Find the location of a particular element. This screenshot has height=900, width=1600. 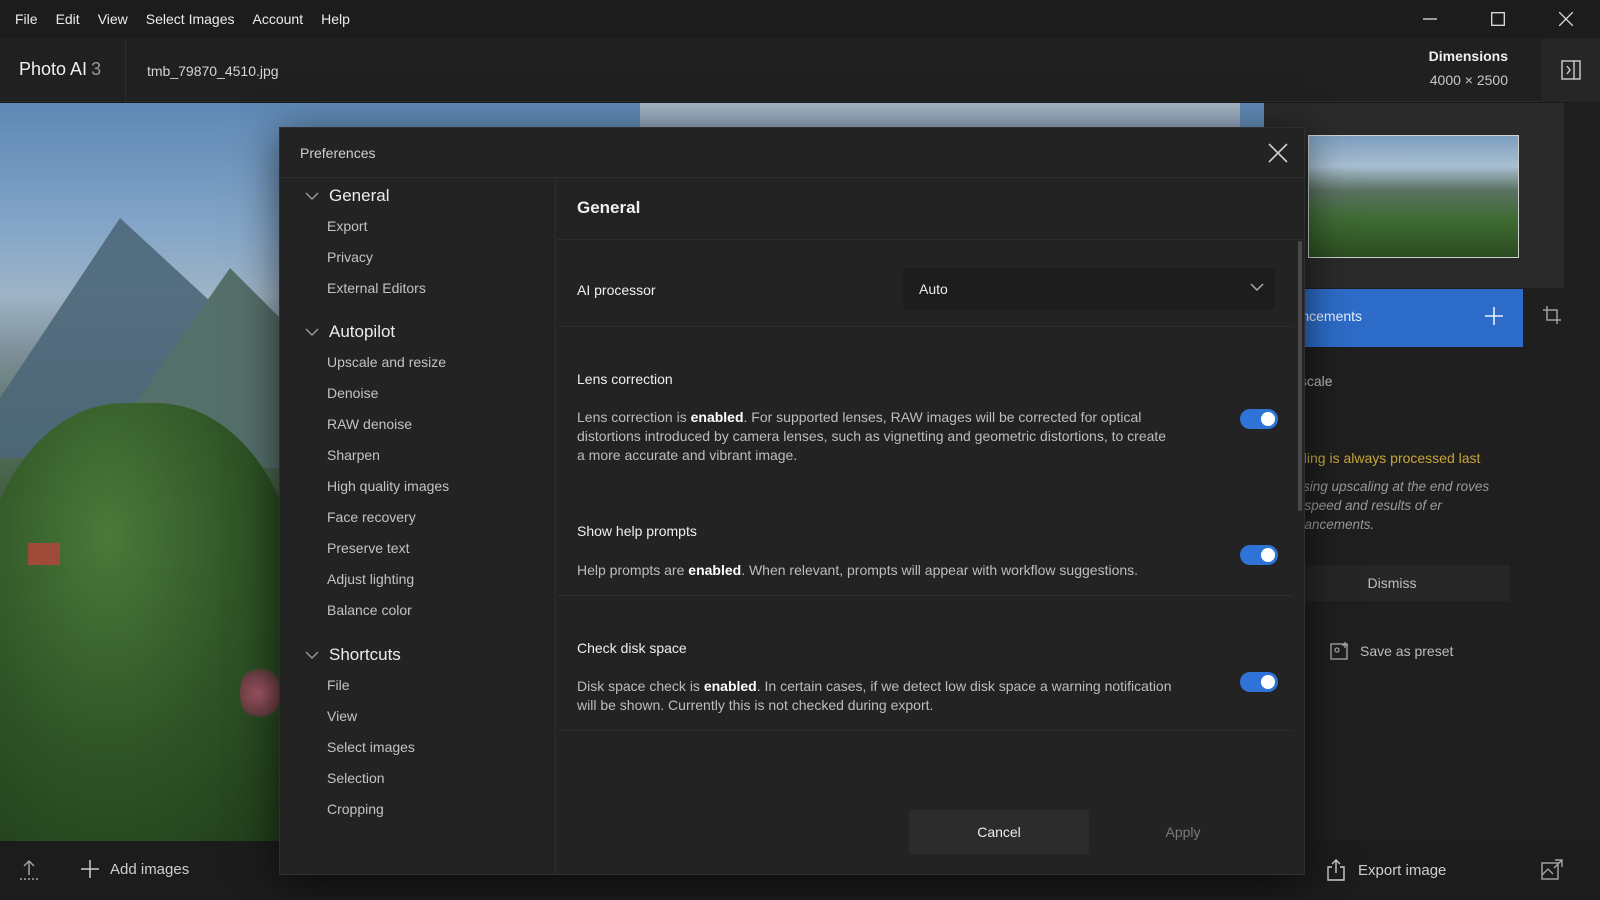

dialog-header: Preferences is located at coordinates (792, 153).